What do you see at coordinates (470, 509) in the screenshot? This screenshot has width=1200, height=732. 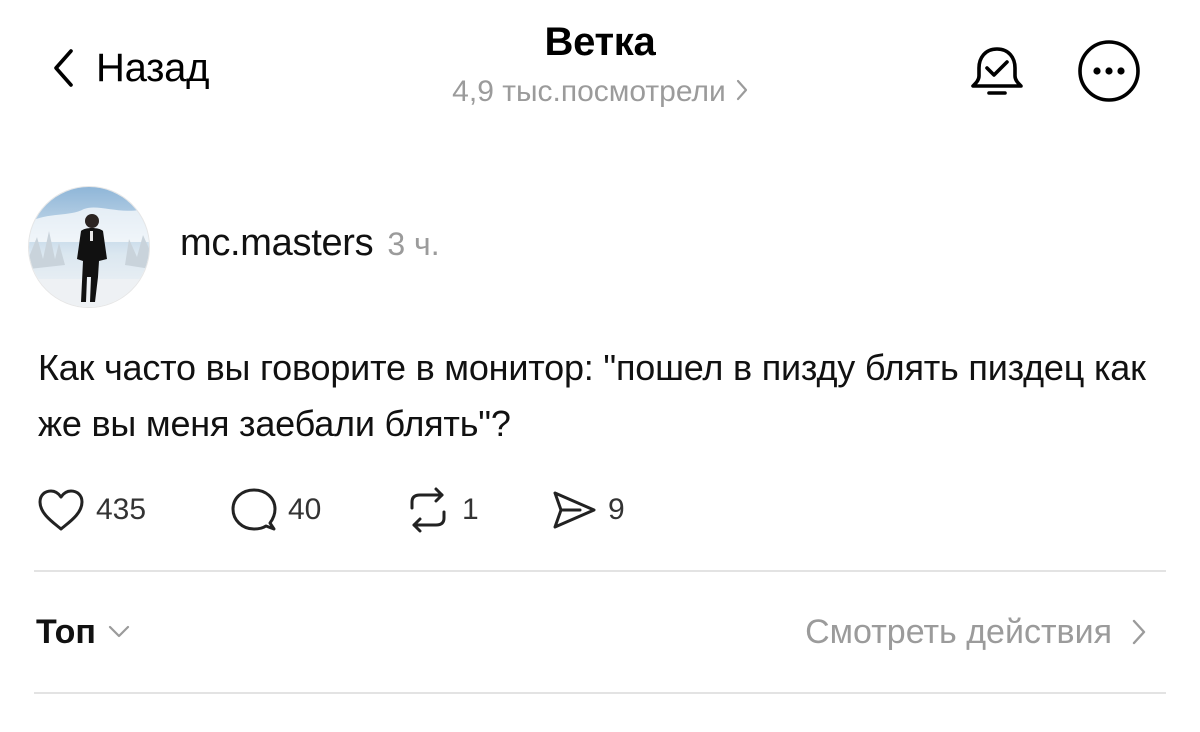 I see `repost-count: 1` at bounding box center [470, 509].